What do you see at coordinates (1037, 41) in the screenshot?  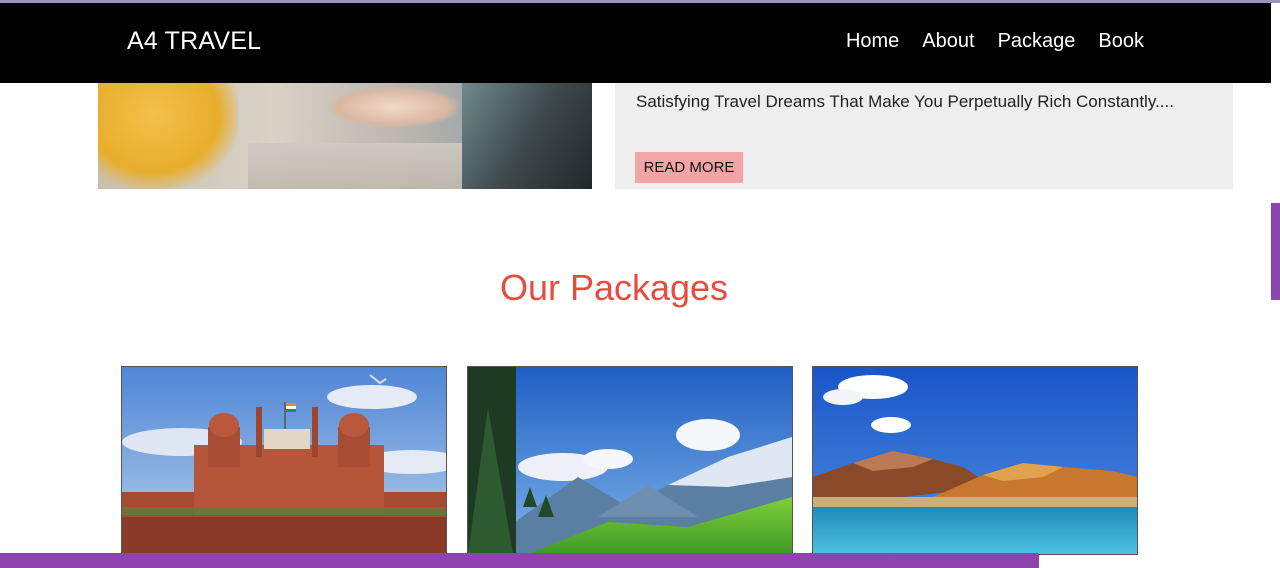 I see `nav-package-link: Package` at bounding box center [1037, 41].